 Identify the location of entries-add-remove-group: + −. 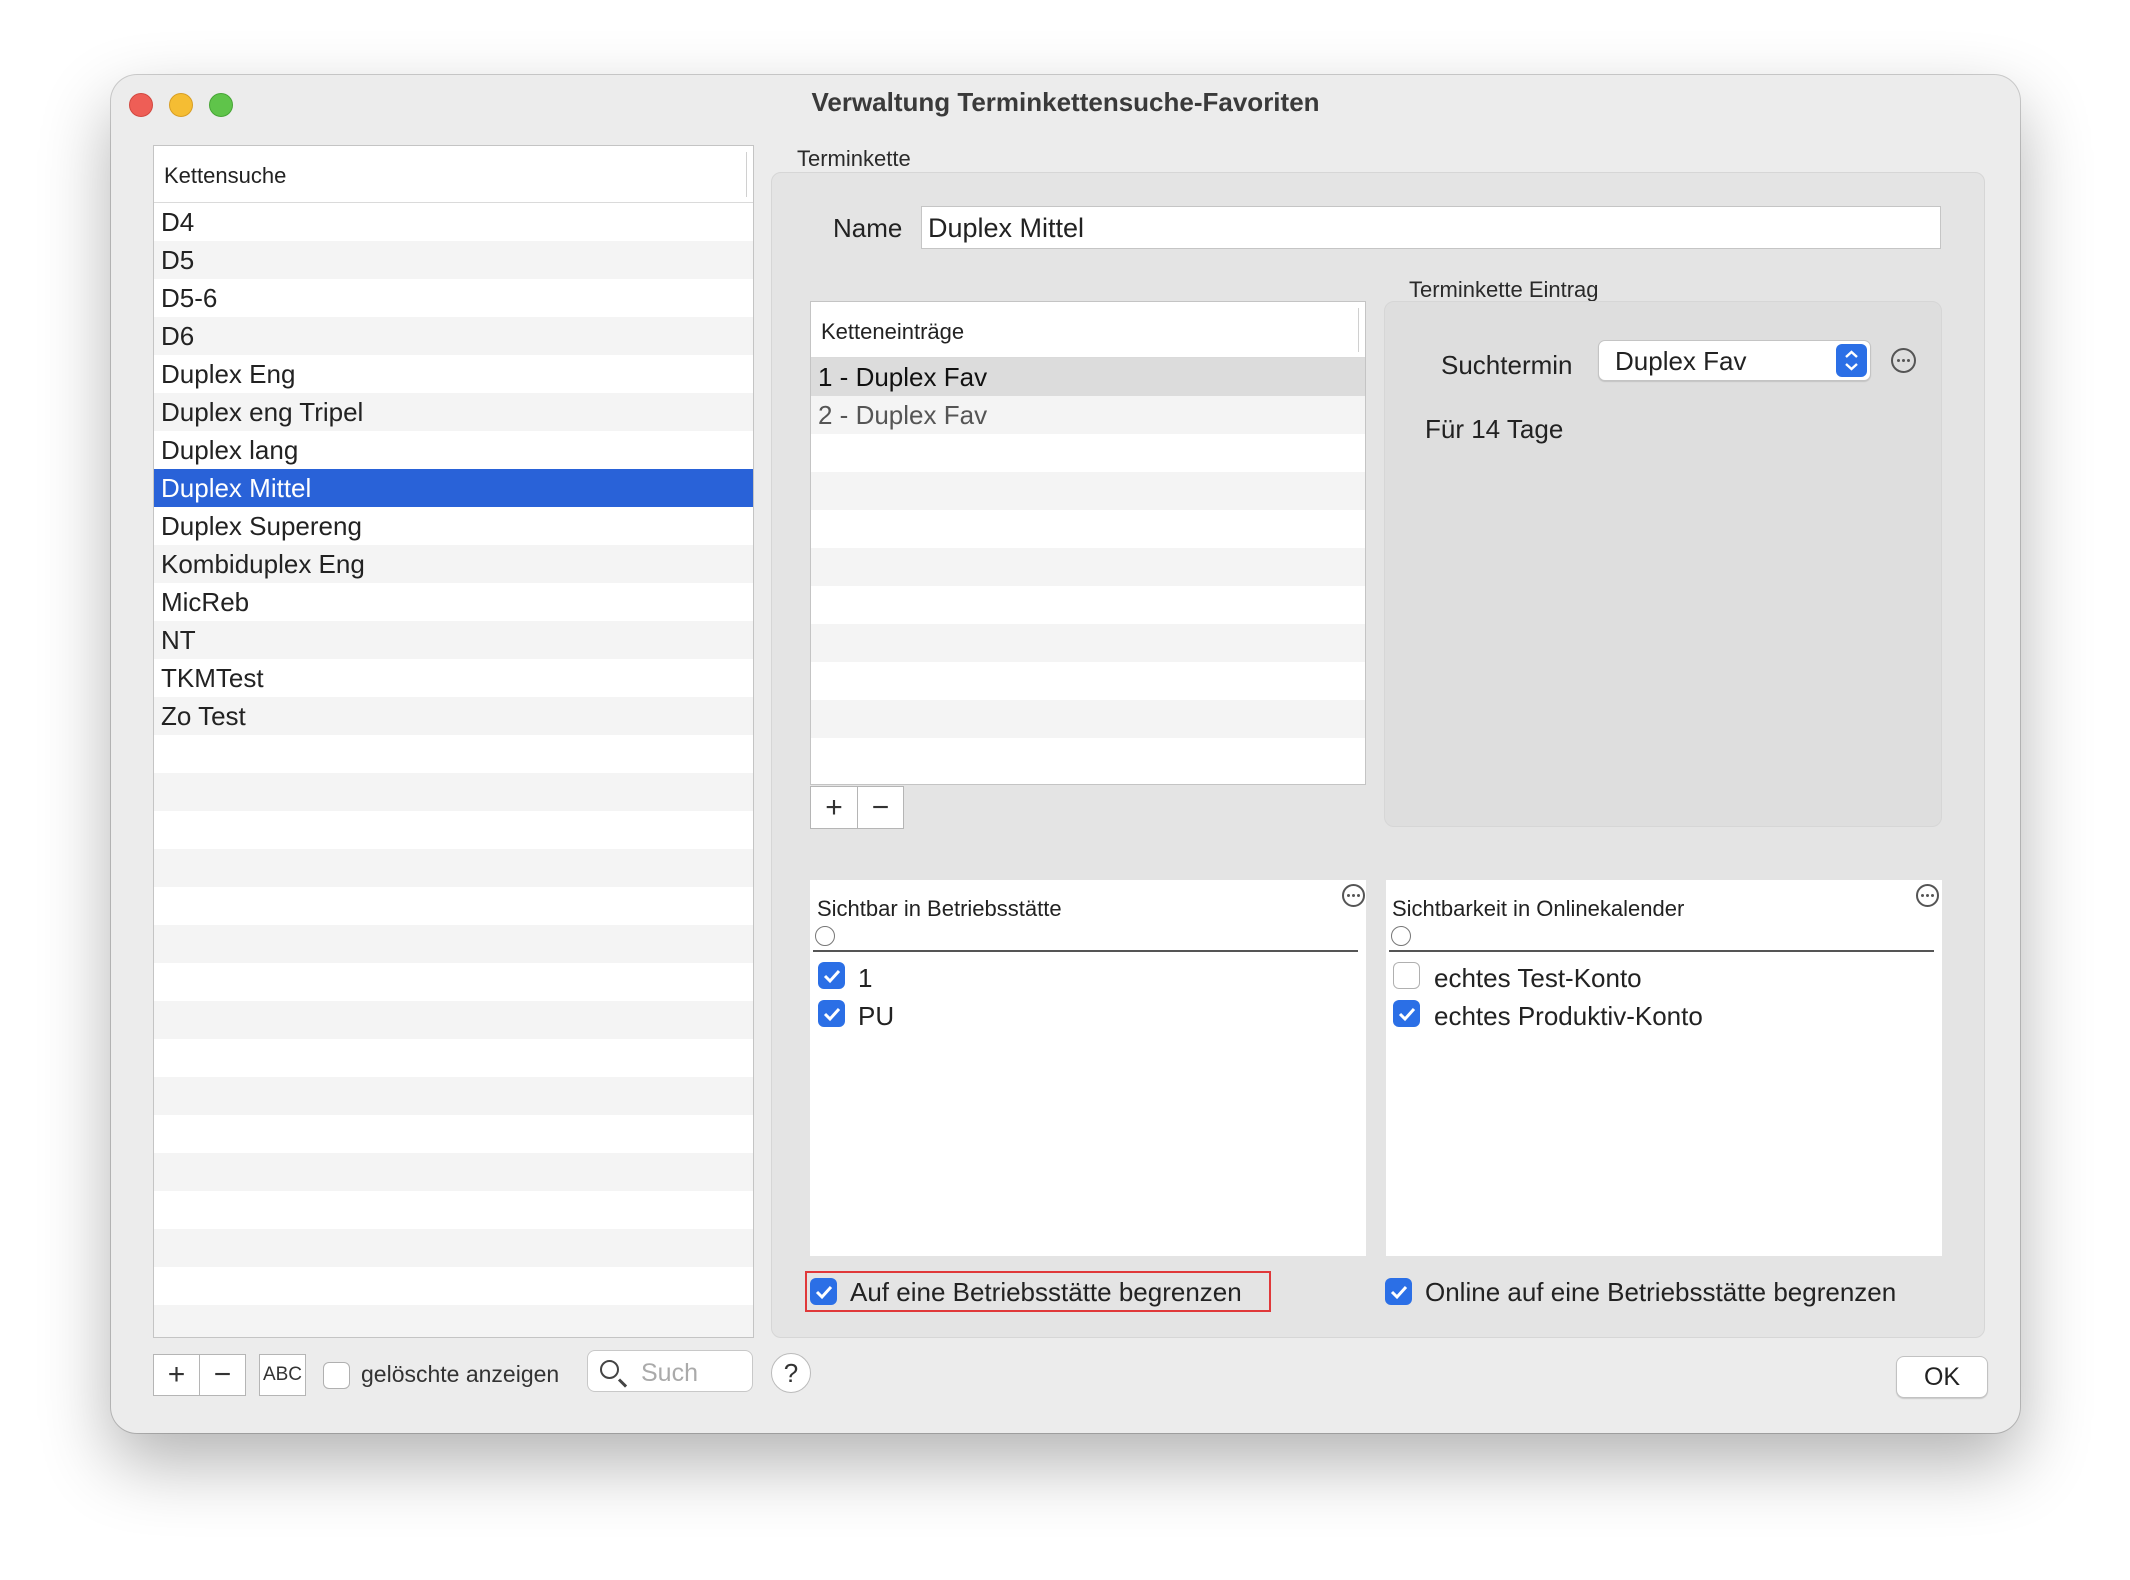
(857, 807).